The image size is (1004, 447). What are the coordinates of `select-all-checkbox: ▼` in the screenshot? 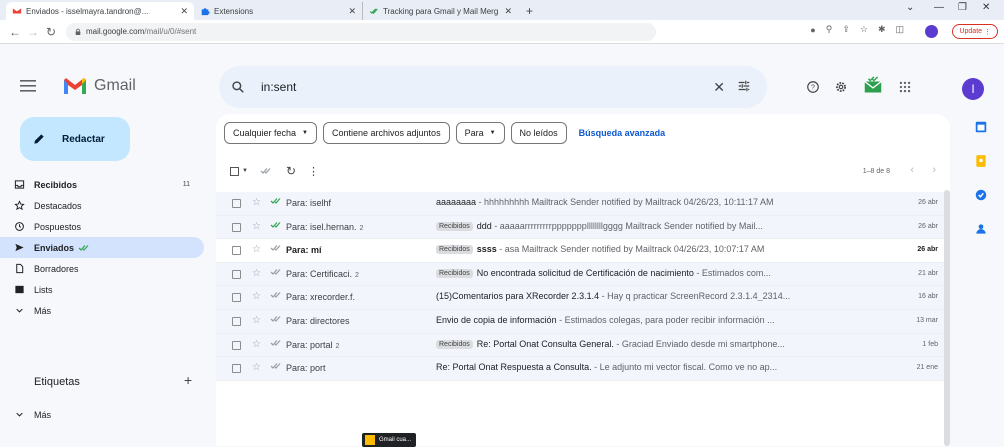 It's located at (239, 171).